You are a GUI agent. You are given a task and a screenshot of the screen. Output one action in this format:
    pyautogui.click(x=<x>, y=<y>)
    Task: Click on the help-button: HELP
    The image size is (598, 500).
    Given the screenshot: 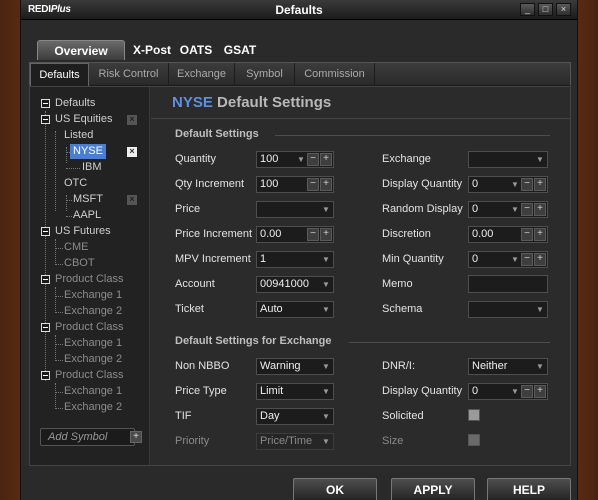 What is the action you would take?
    pyautogui.click(x=529, y=489)
    